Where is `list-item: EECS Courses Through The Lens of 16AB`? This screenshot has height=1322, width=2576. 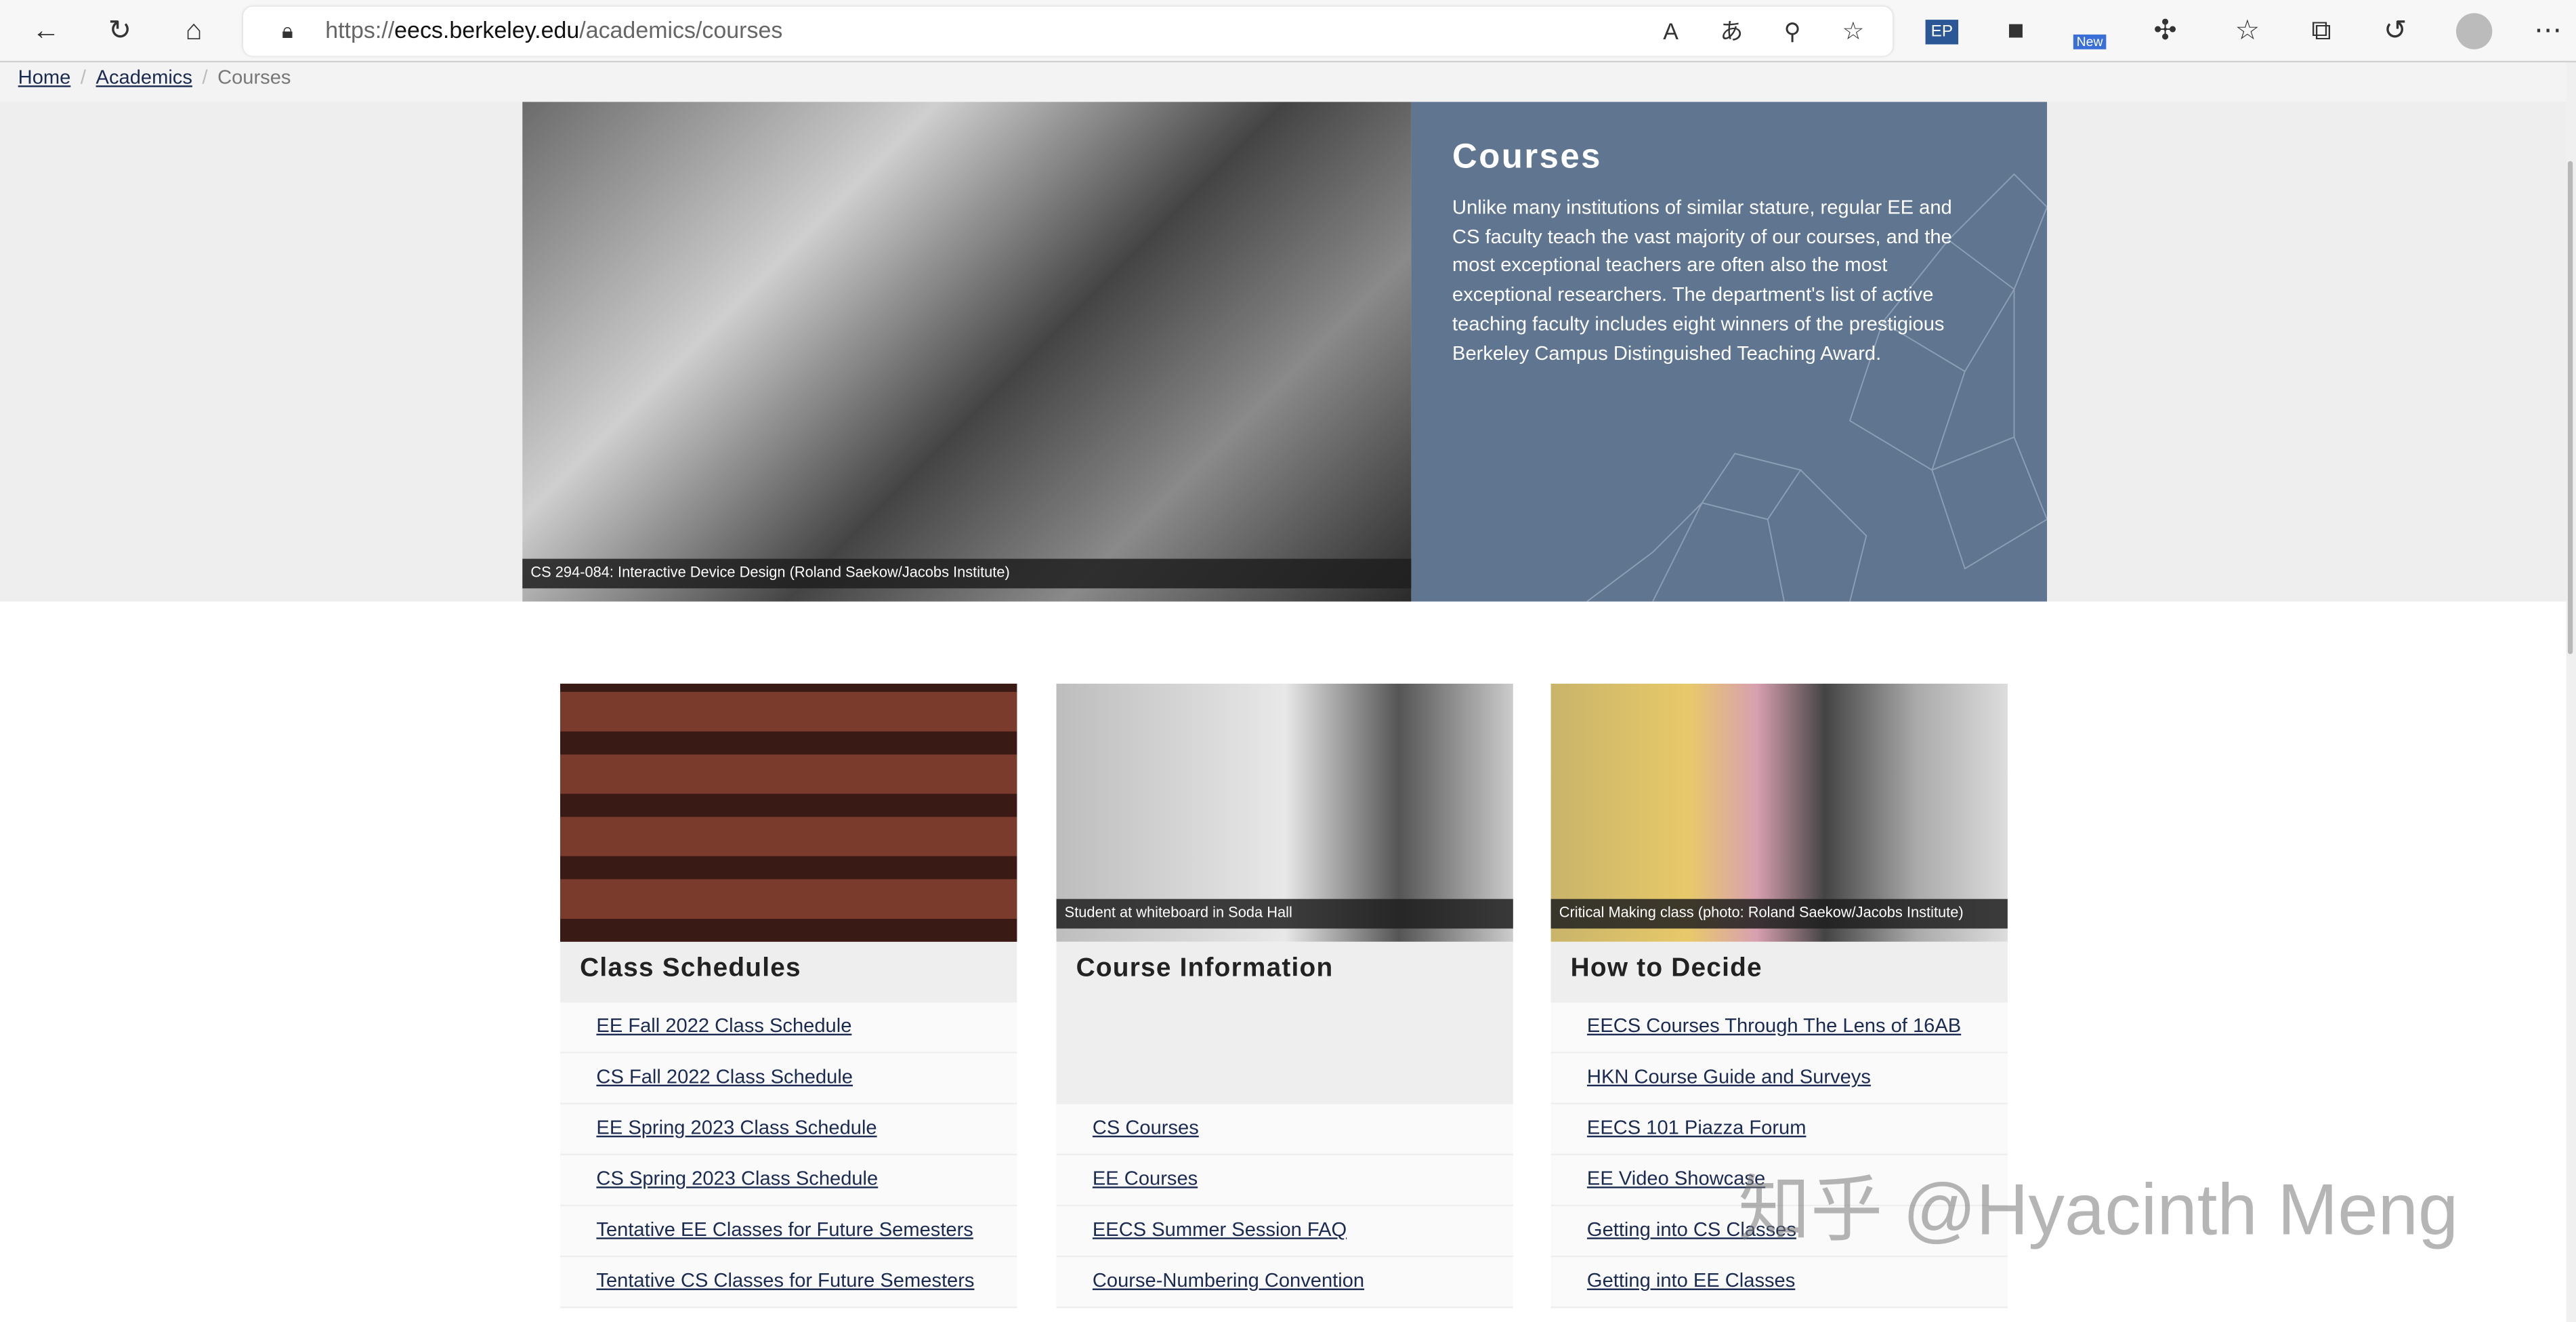
list-item: EECS Courses Through The Lens of 16AB is located at coordinates (1779, 1028).